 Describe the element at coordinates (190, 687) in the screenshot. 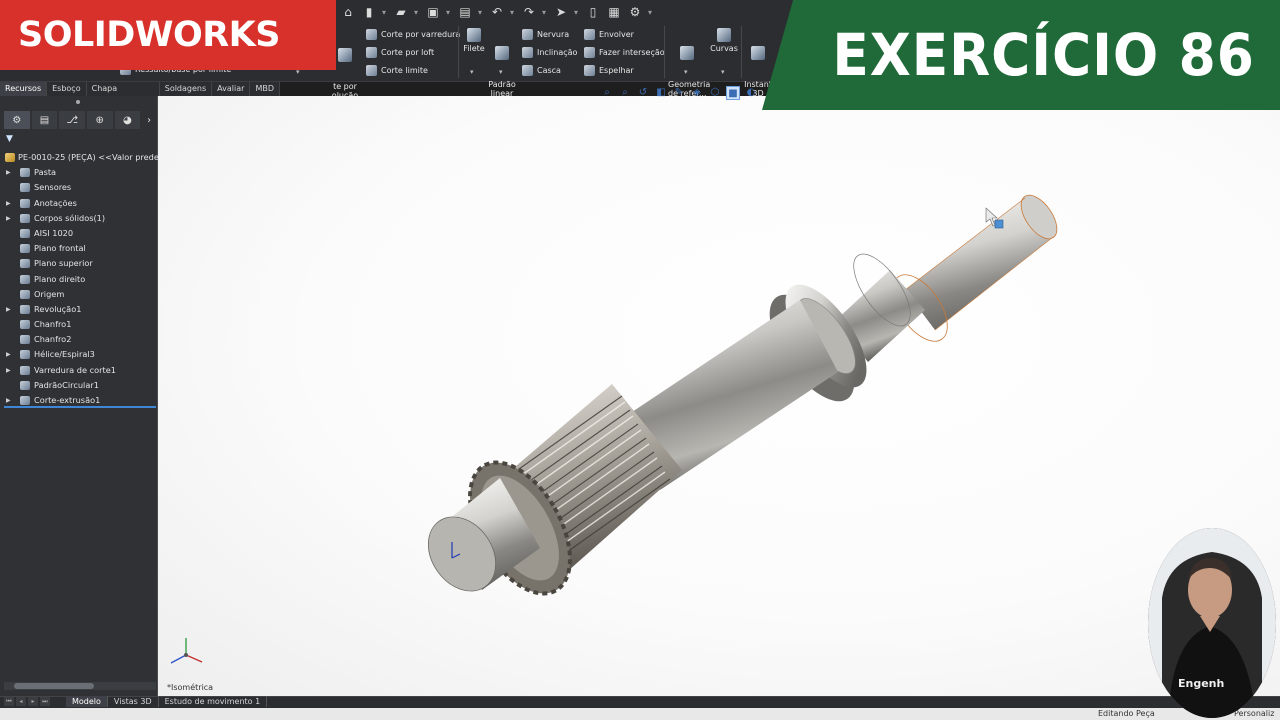

I see `view-orientation-label: *Isométrica` at that location.